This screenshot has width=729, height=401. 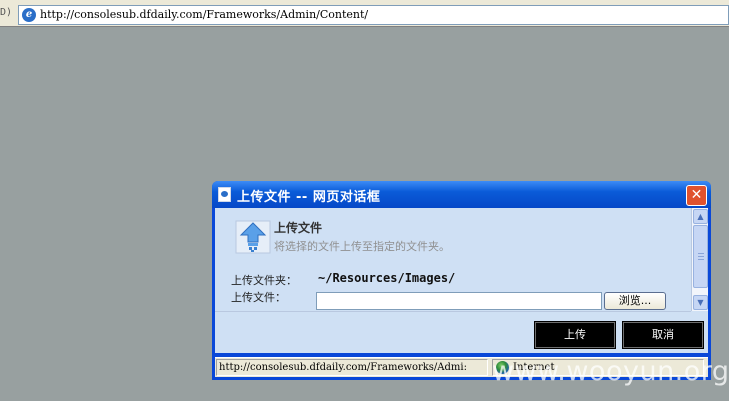 I want to click on upload-arrow-icon, so click(x=253, y=237).